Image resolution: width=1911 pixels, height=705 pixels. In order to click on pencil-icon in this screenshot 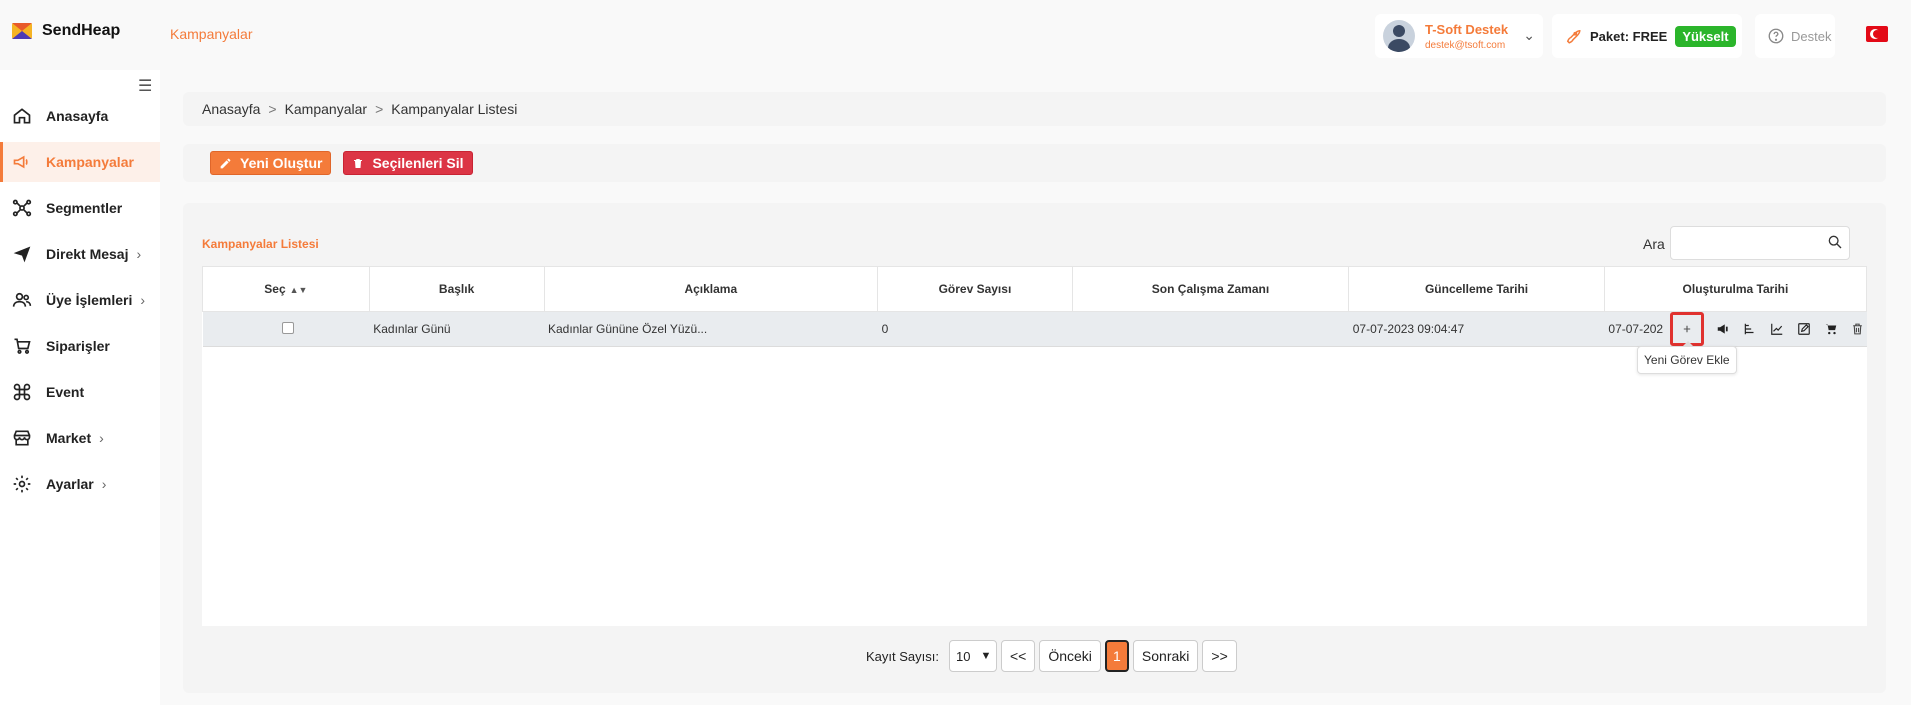, I will do `click(225, 163)`.